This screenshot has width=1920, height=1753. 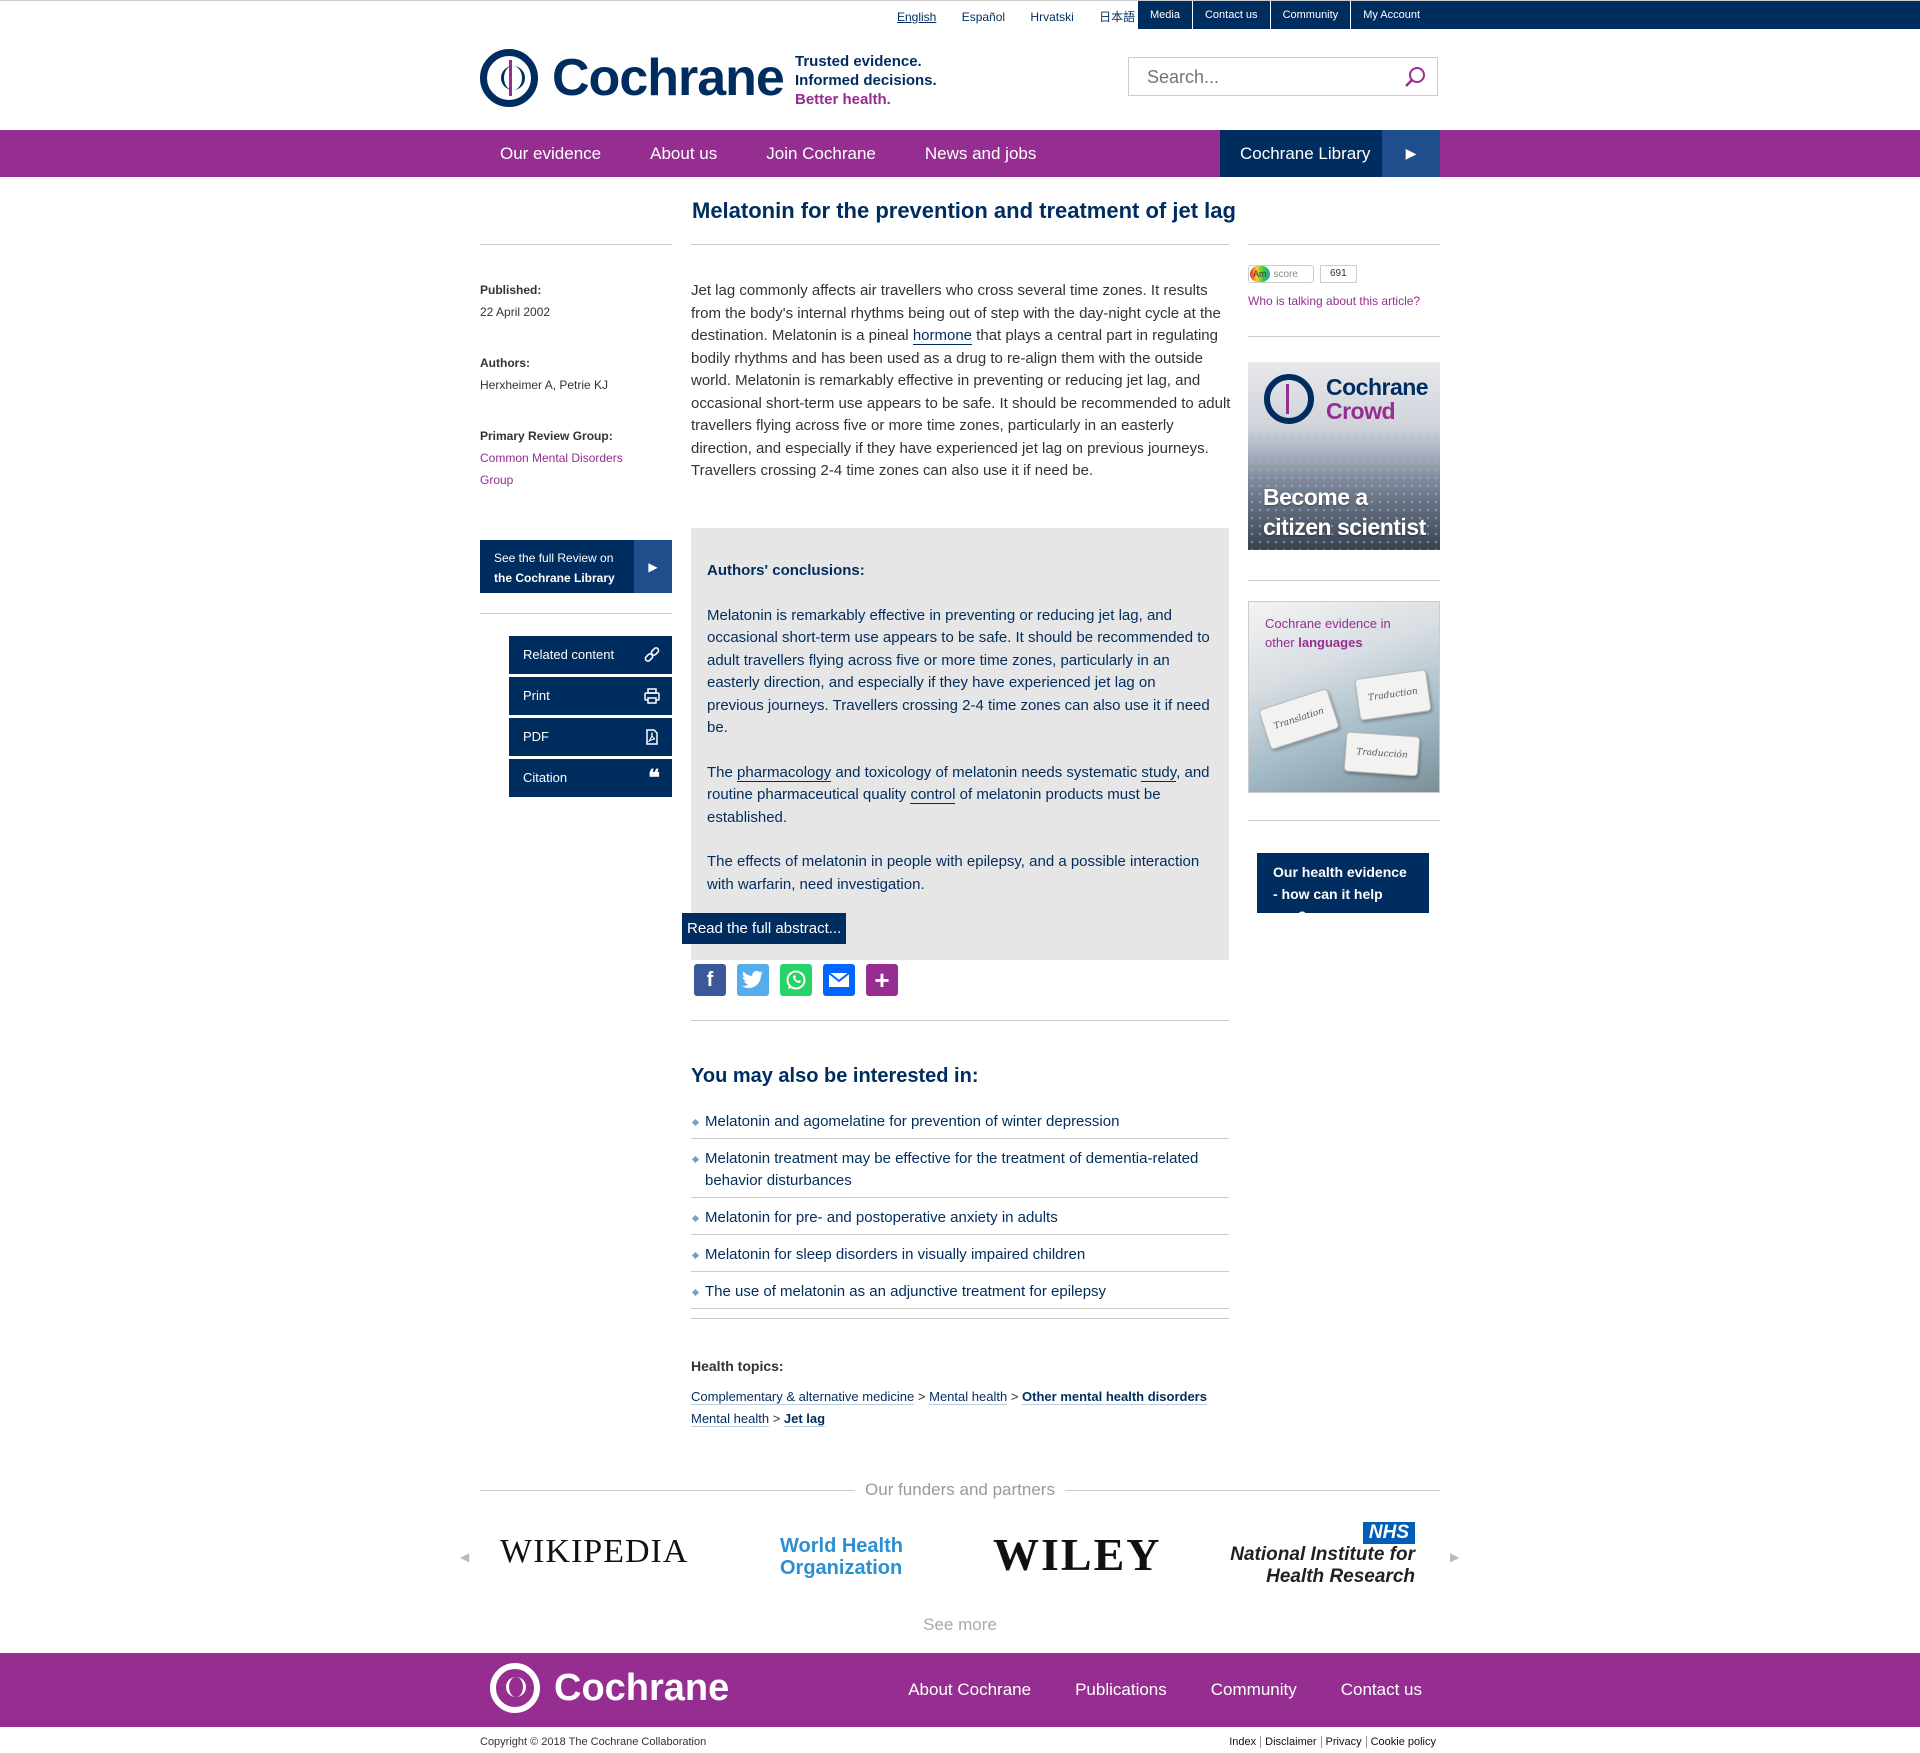 What do you see at coordinates (882, 980) in the screenshot?
I see `share-plus-icon: +` at bounding box center [882, 980].